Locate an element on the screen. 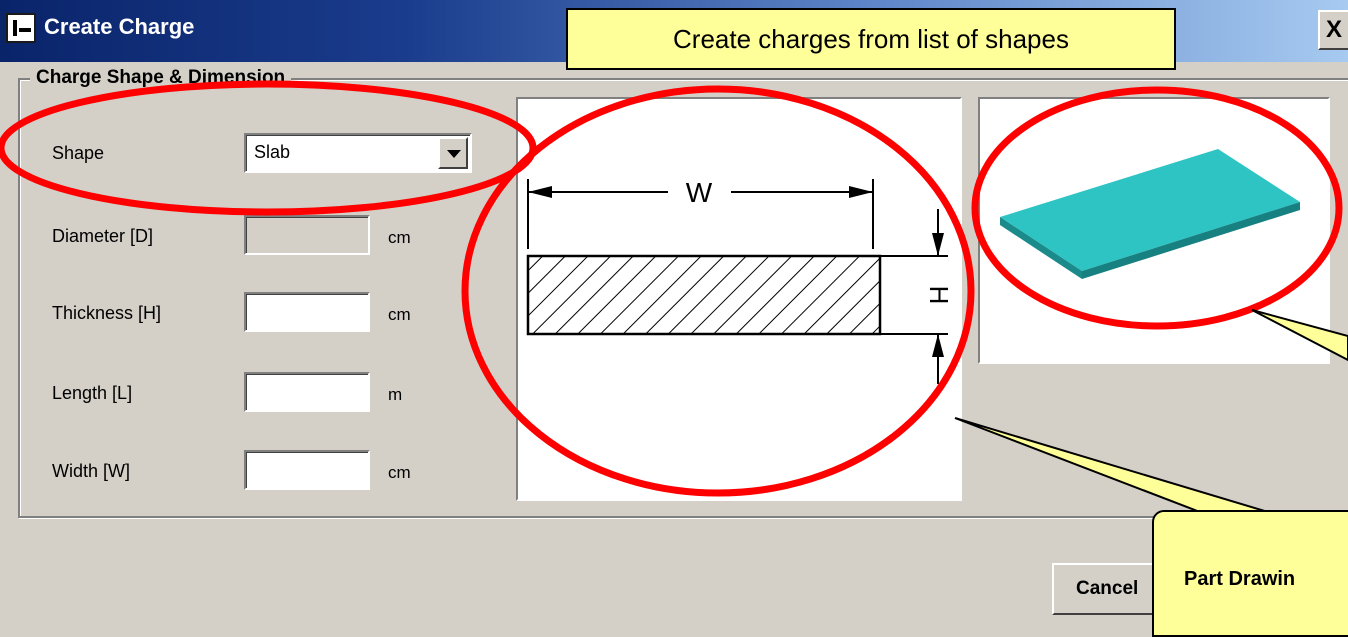 The height and width of the screenshot is (637, 1348). callout-pointer-preview is located at coordinates (1299, 335).